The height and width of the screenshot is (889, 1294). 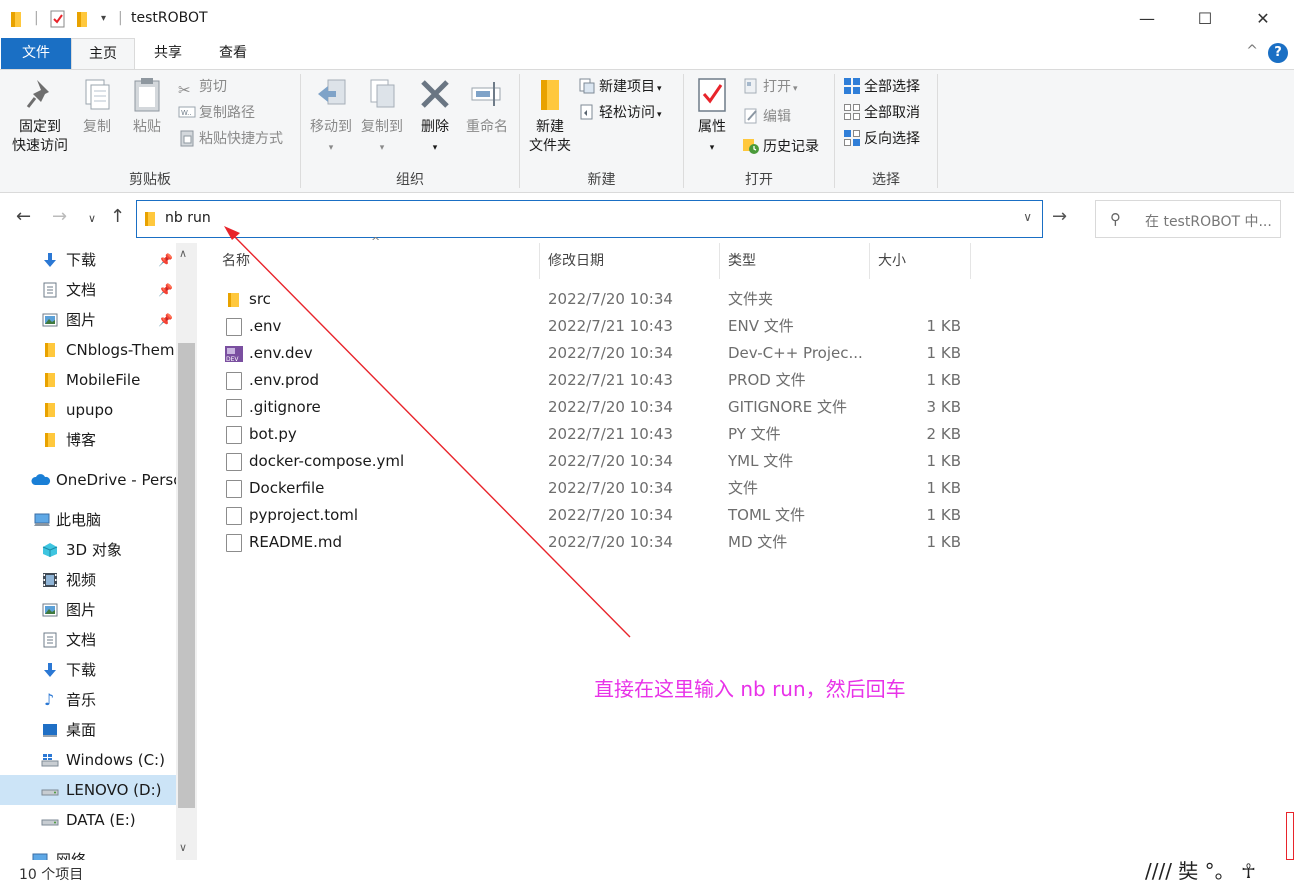 I want to click on file-date: 2022/7/20 10:34, so click(x=610, y=488).